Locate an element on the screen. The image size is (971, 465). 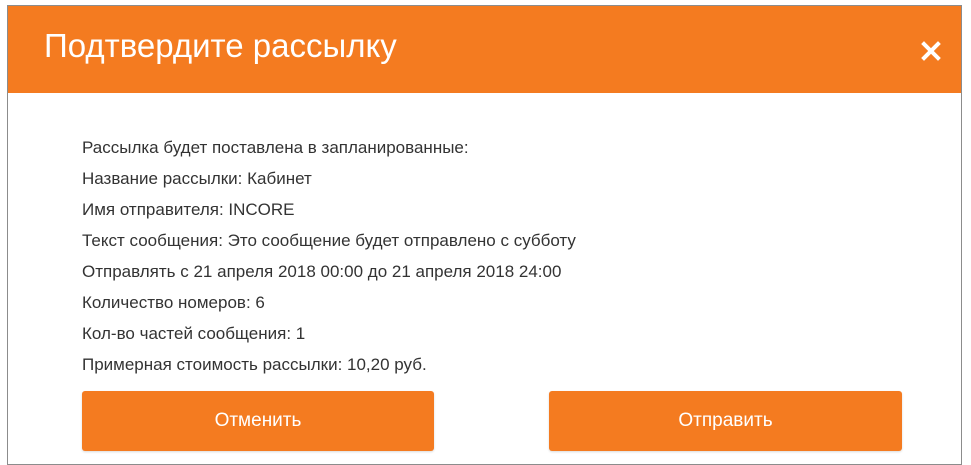
cancel-button: Отменить is located at coordinates (258, 421).